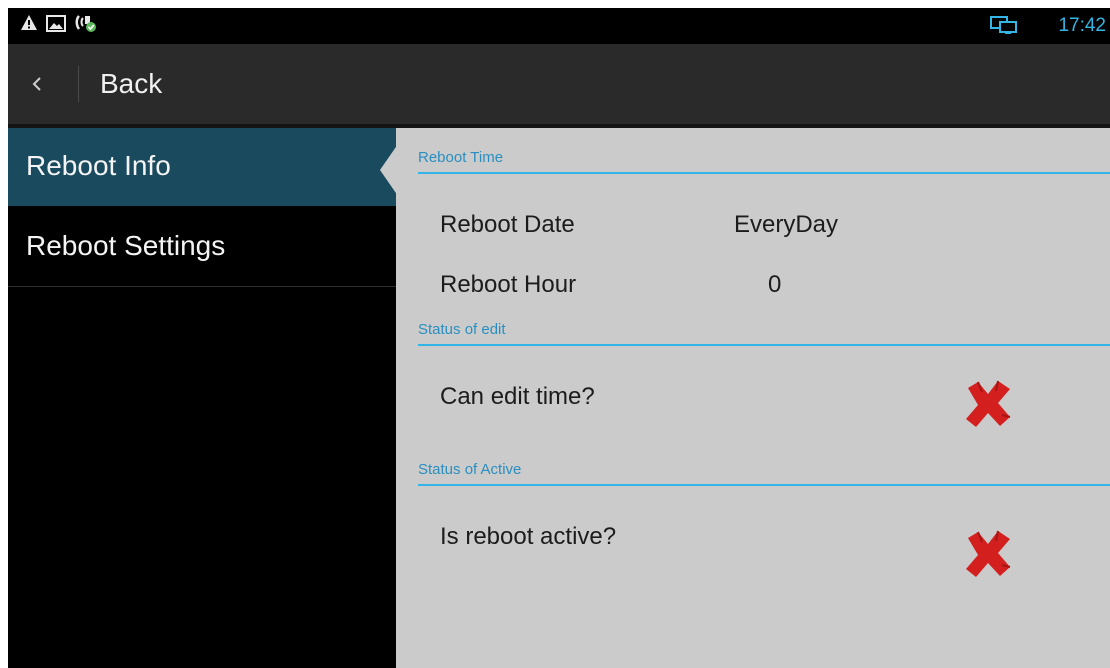  I want to click on reboot-hour-label: Reboot Hour, so click(508, 284).